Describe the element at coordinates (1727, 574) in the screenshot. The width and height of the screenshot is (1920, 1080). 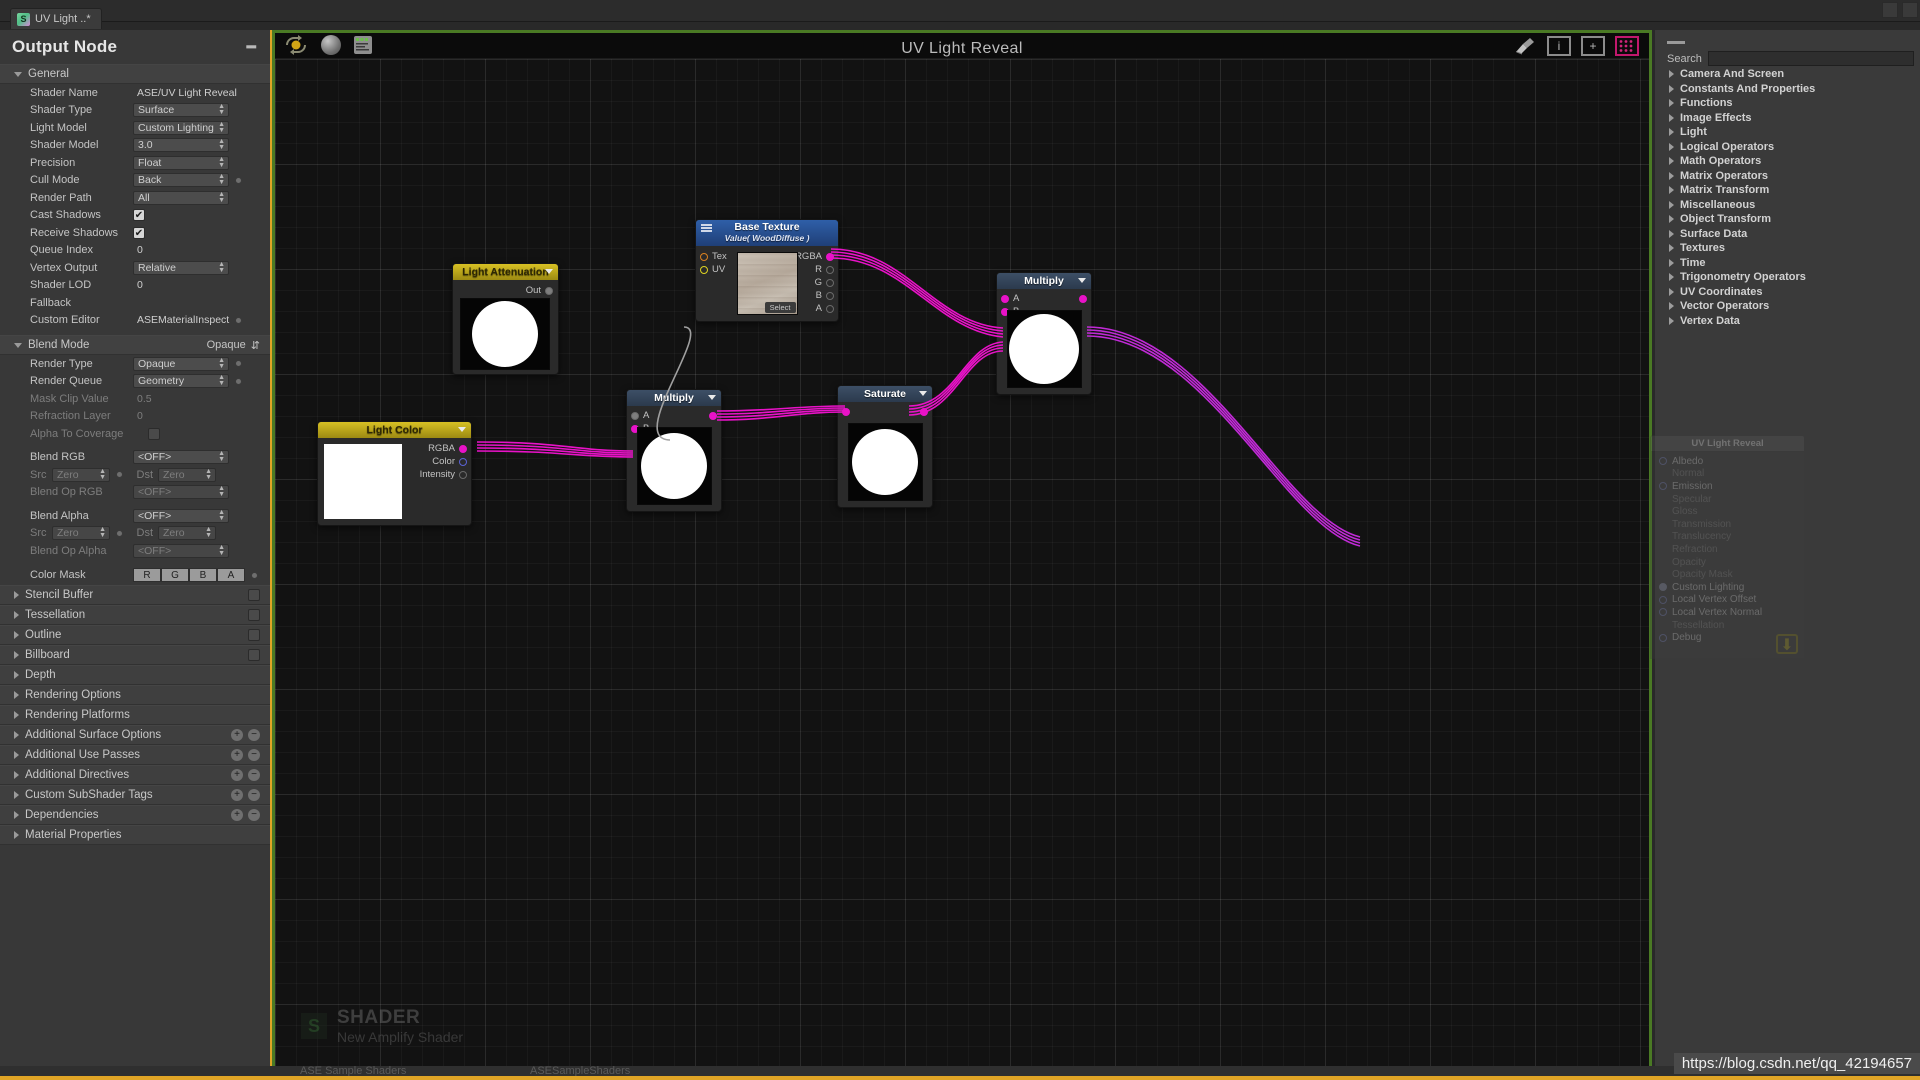
I see `master-port-opacity-mask: Opacity Mask` at that location.